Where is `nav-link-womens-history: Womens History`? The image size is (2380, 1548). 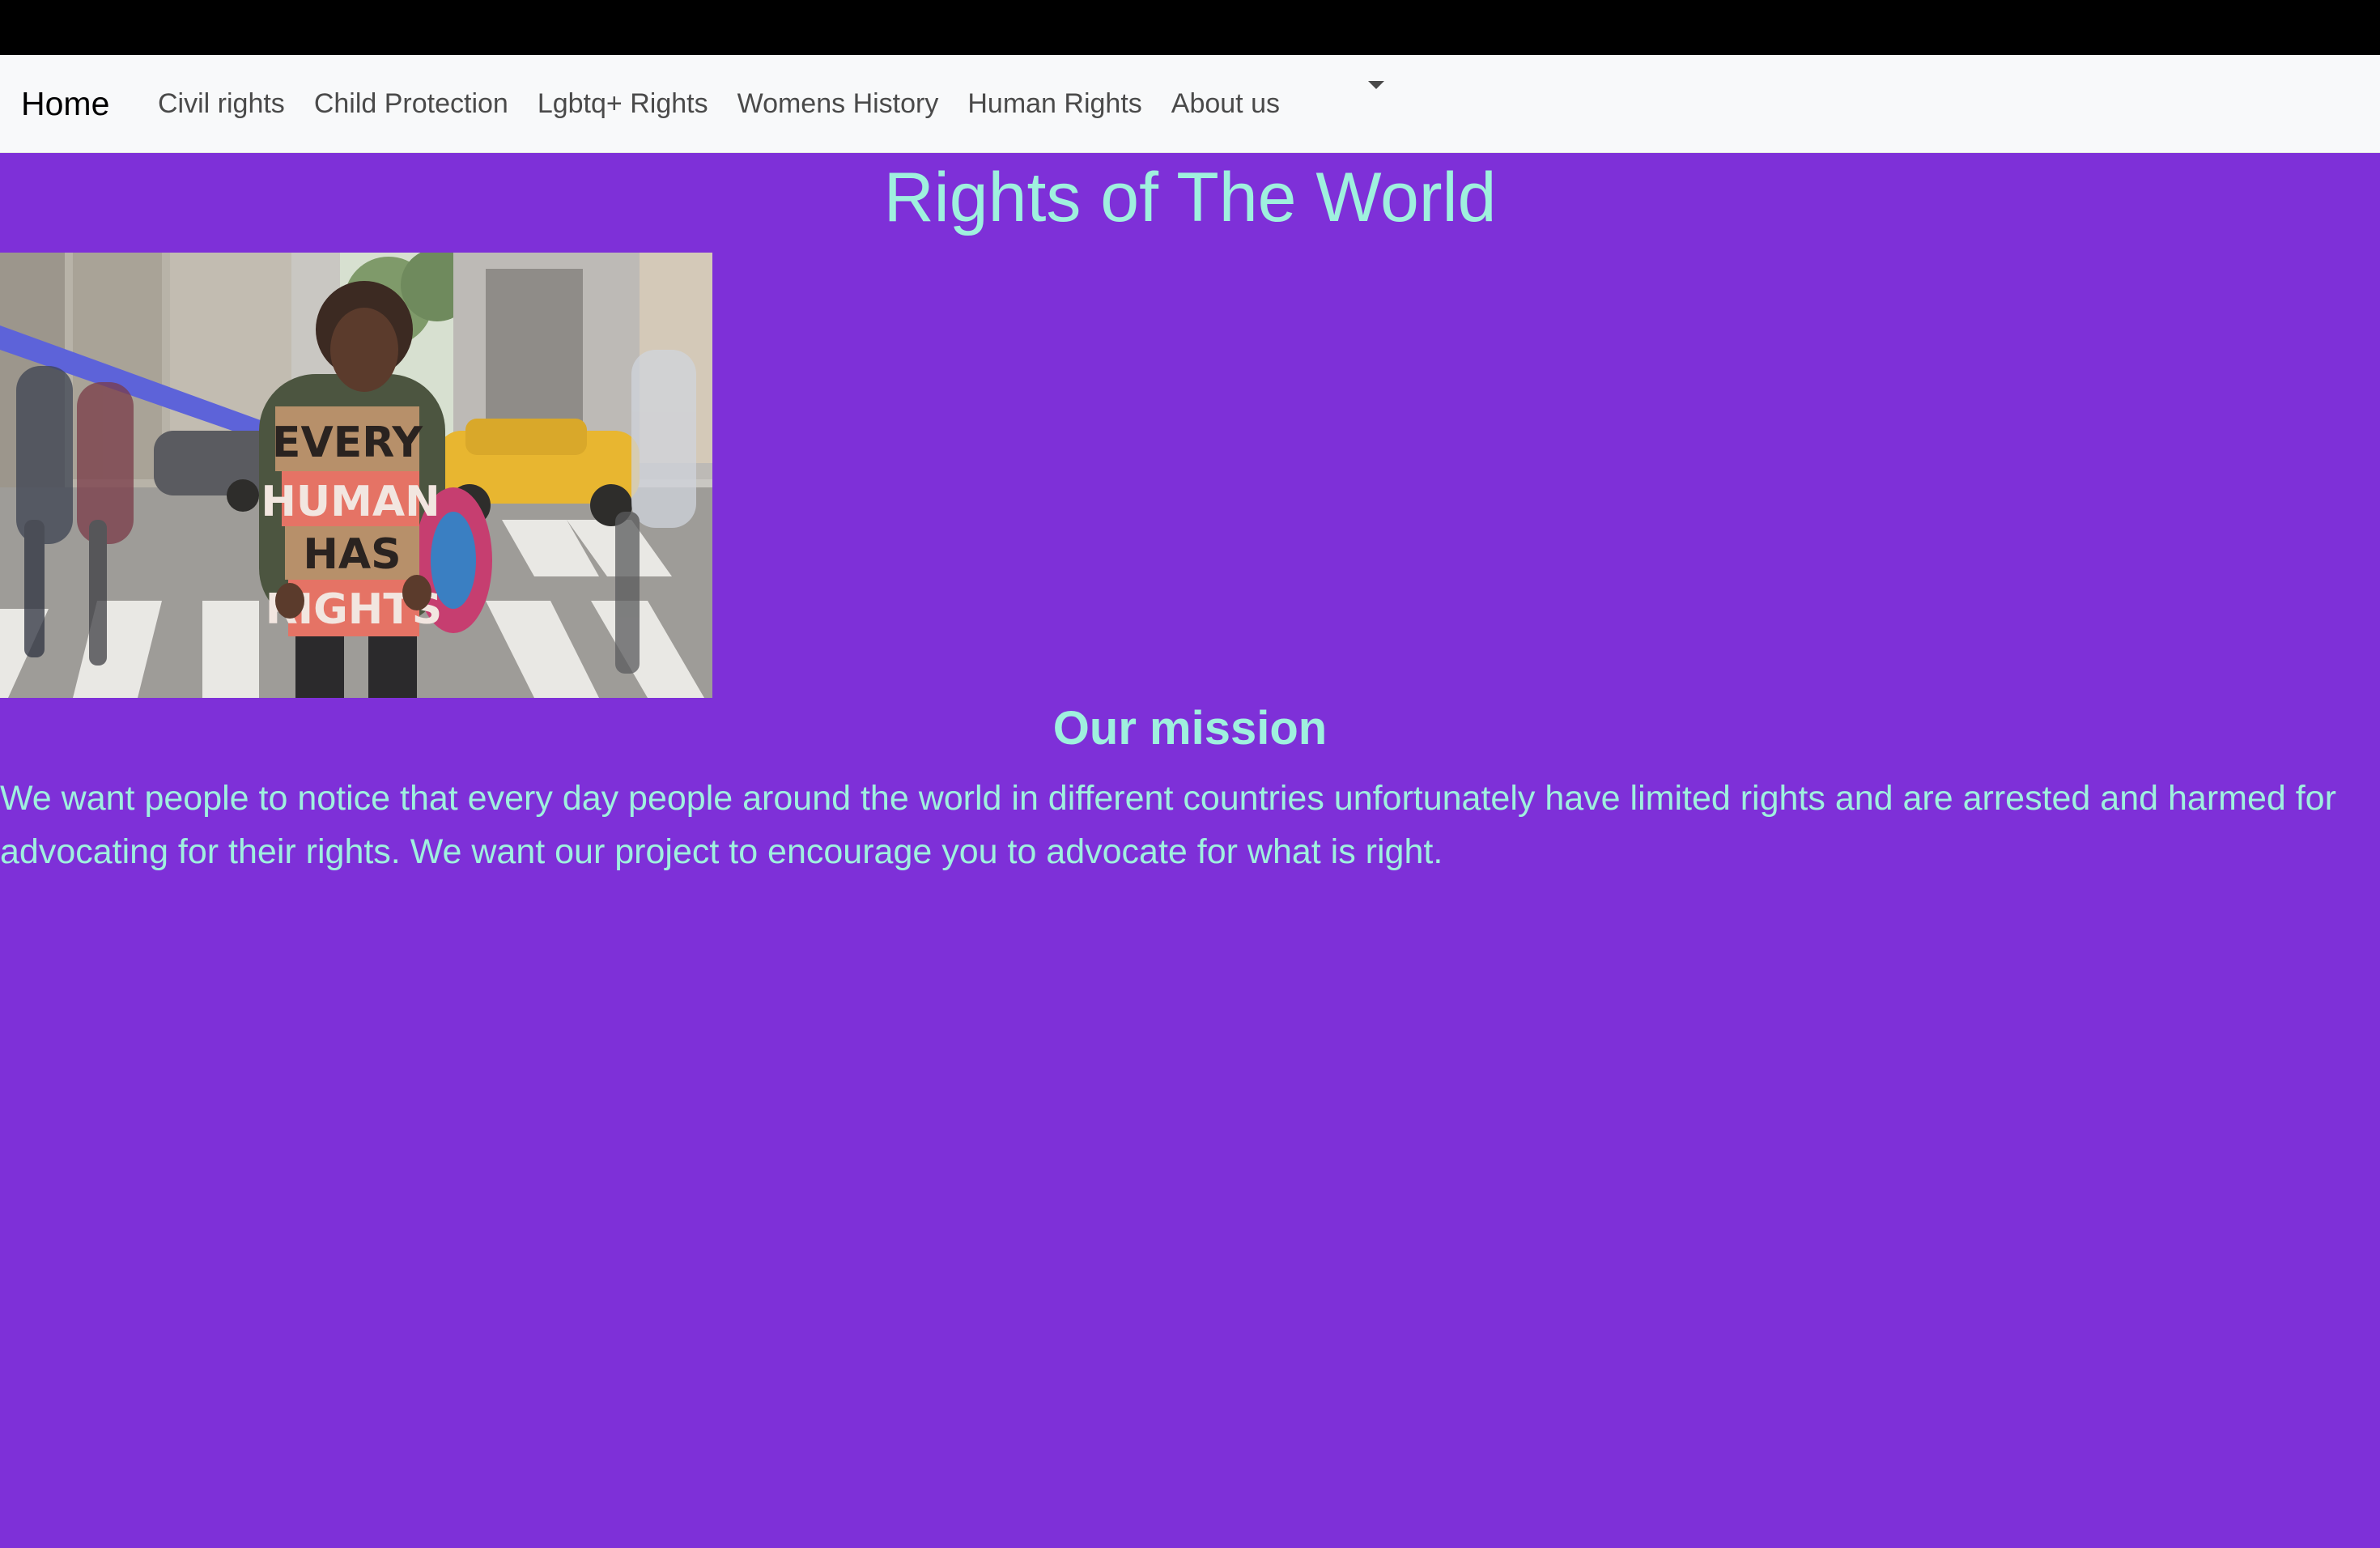
nav-link-womens-history: Womens History is located at coordinates (838, 104).